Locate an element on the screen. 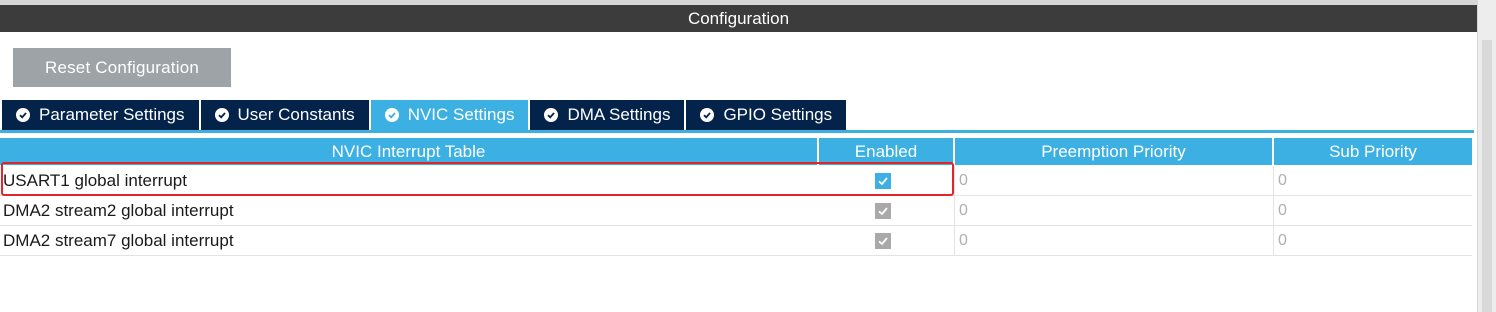 This screenshot has height=312, width=1496. interrupt-name: DMA2 stream2 global interrupt is located at coordinates (118, 210).